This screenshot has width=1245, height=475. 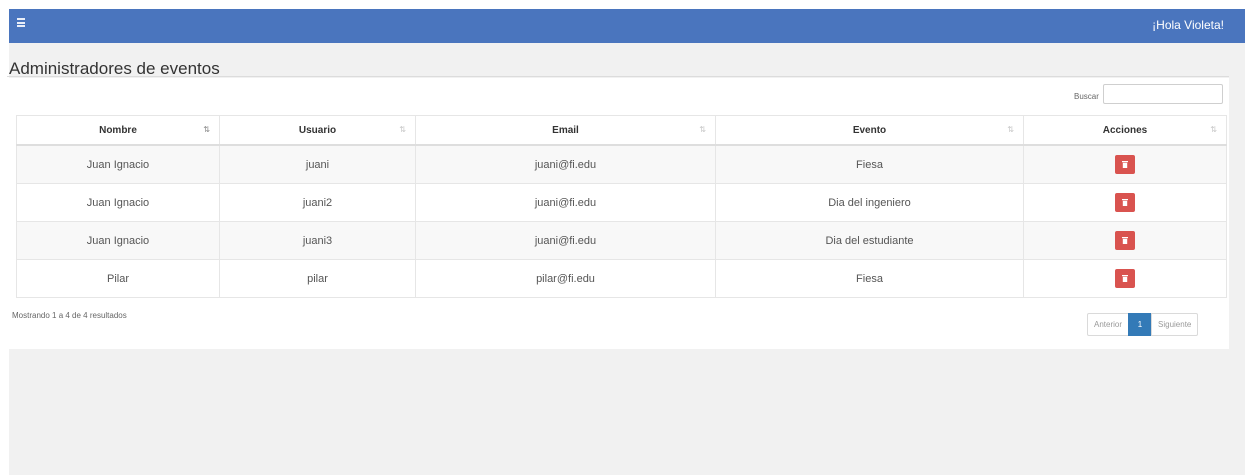 What do you see at coordinates (1188, 25) in the screenshot?
I see `user-greeting: ¡Hola Violeta!` at bounding box center [1188, 25].